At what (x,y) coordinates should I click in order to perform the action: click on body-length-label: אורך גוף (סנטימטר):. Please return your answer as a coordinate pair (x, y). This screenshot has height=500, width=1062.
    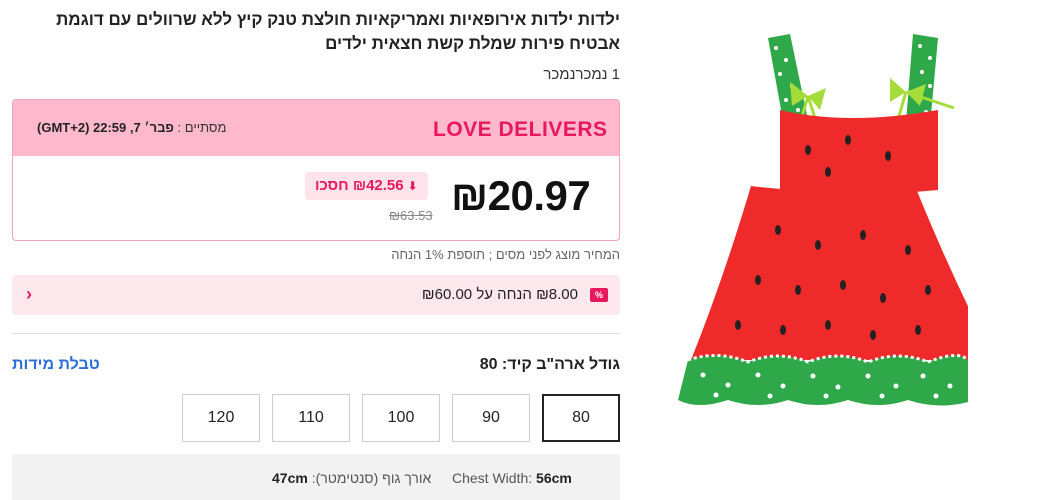
    Looking at the image, I should click on (371, 478).